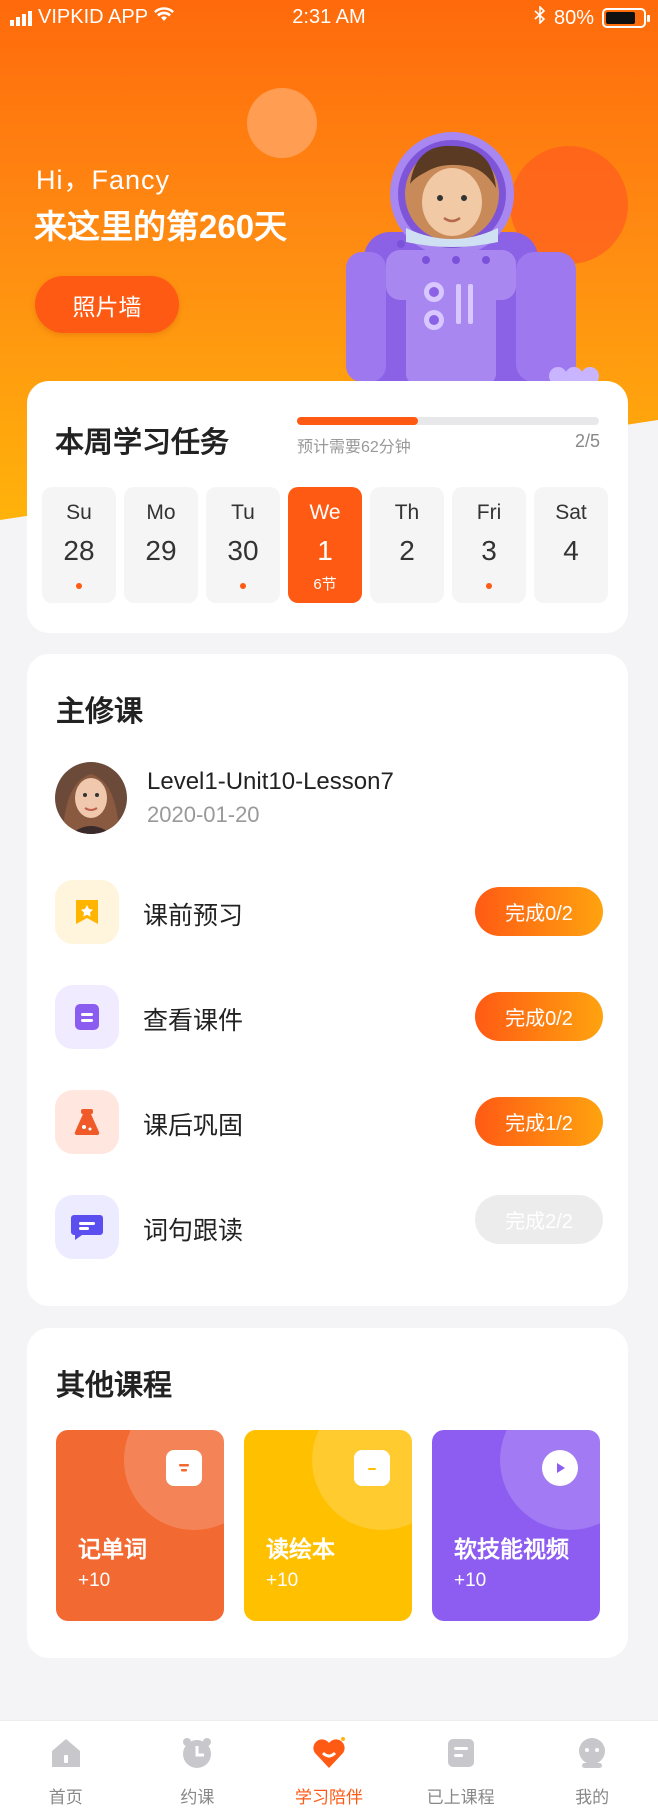 The height and width of the screenshot is (1818, 658). Describe the element at coordinates (161, 550) in the screenshot. I see `day-date: 29` at that location.